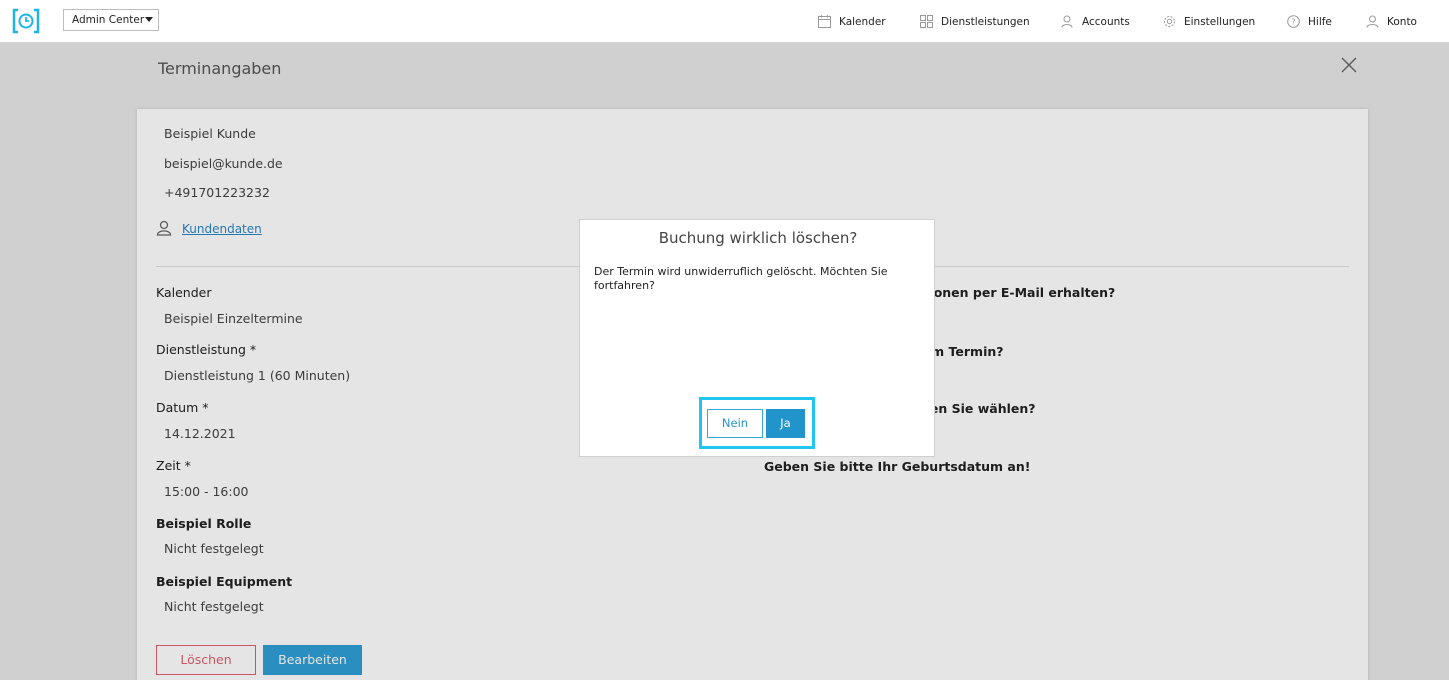 This screenshot has width=1449, height=680. What do you see at coordinates (824, 21) in the screenshot?
I see `calendar-icon` at bounding box center [824, 21].